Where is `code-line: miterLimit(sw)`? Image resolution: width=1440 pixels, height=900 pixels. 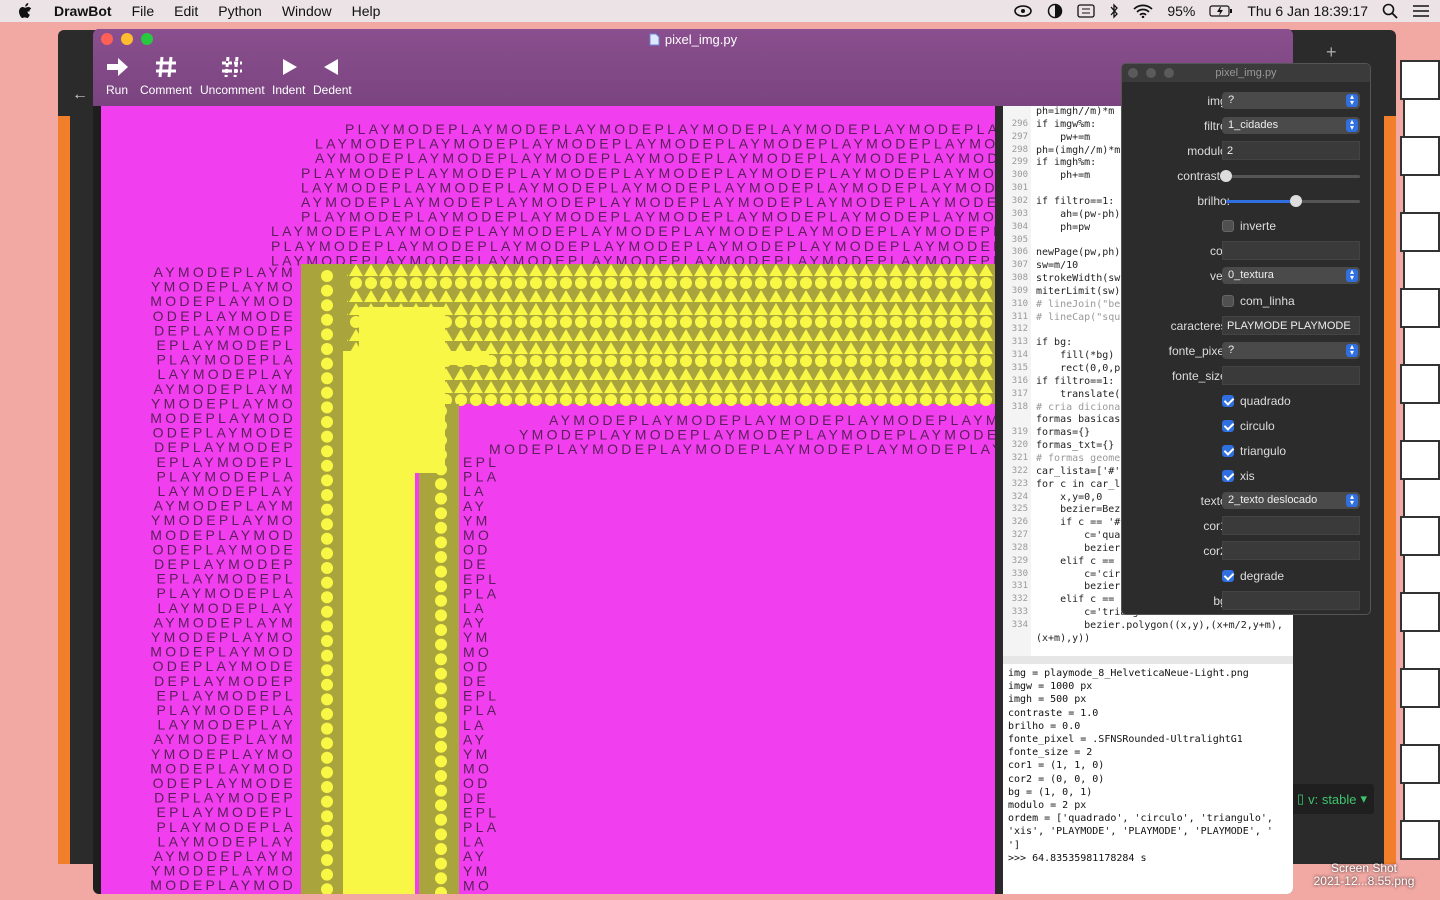 code-line: miterLimit(sw) is located at coordinates (1078, 291).